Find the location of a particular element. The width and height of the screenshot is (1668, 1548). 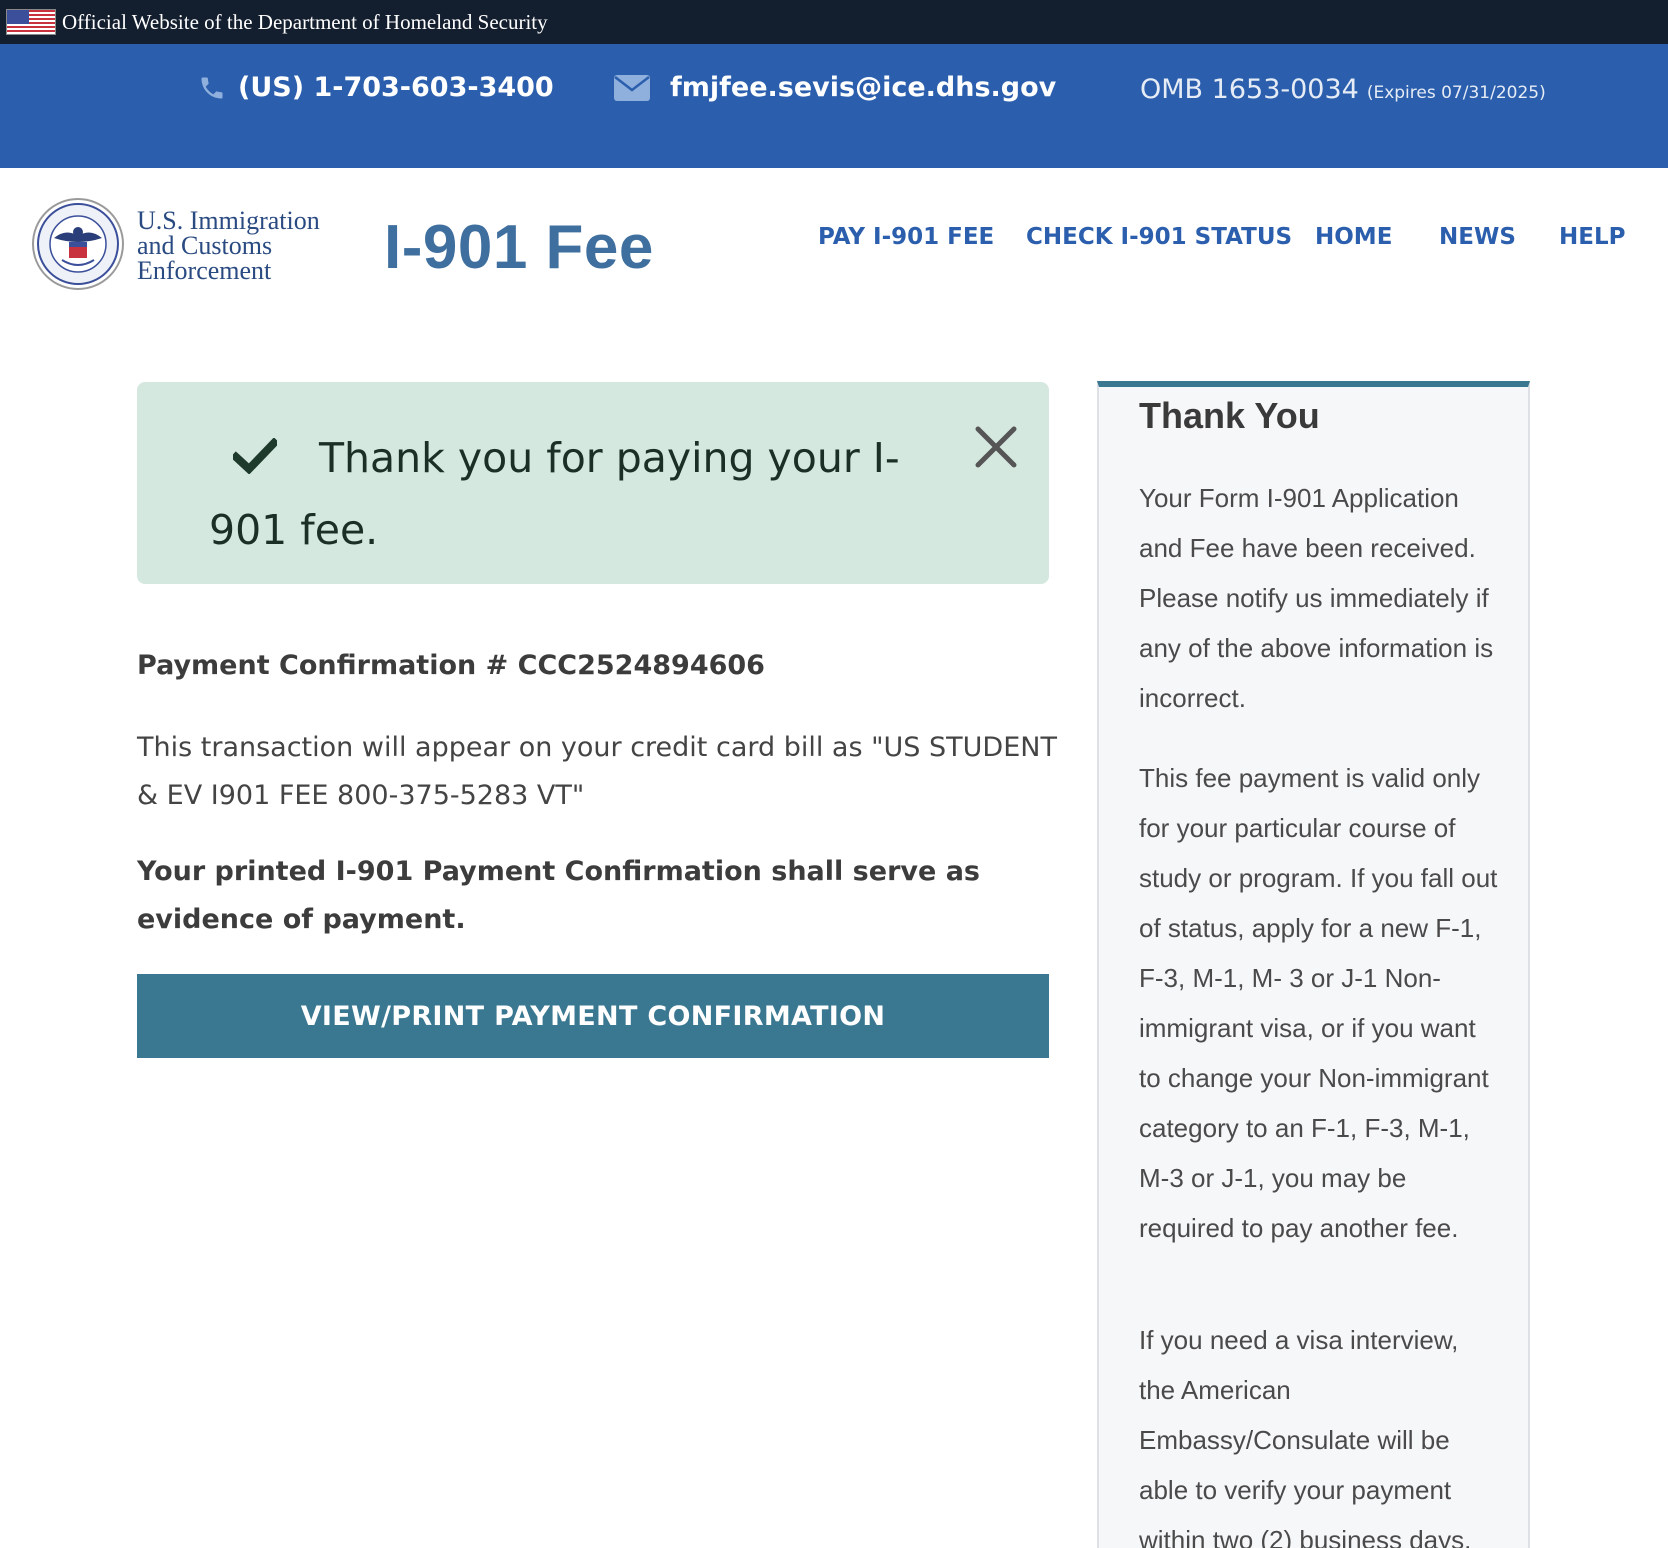

nav-news: NEWS is located at coordinates (1477, 237).